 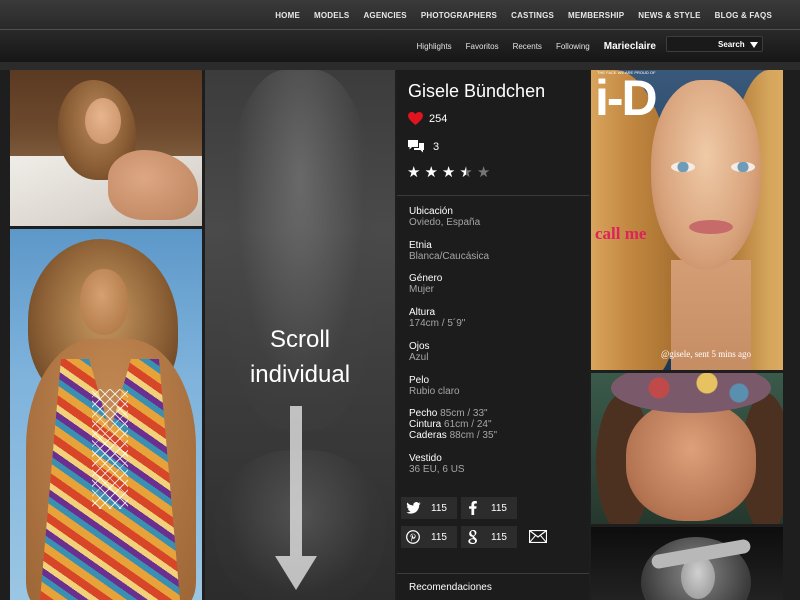 What do you see at coordinates (449, 251) in the screenshot?
I see `field-ethnicity: Etnia Blanca/Caucásica` at bounding box center [449, 251].